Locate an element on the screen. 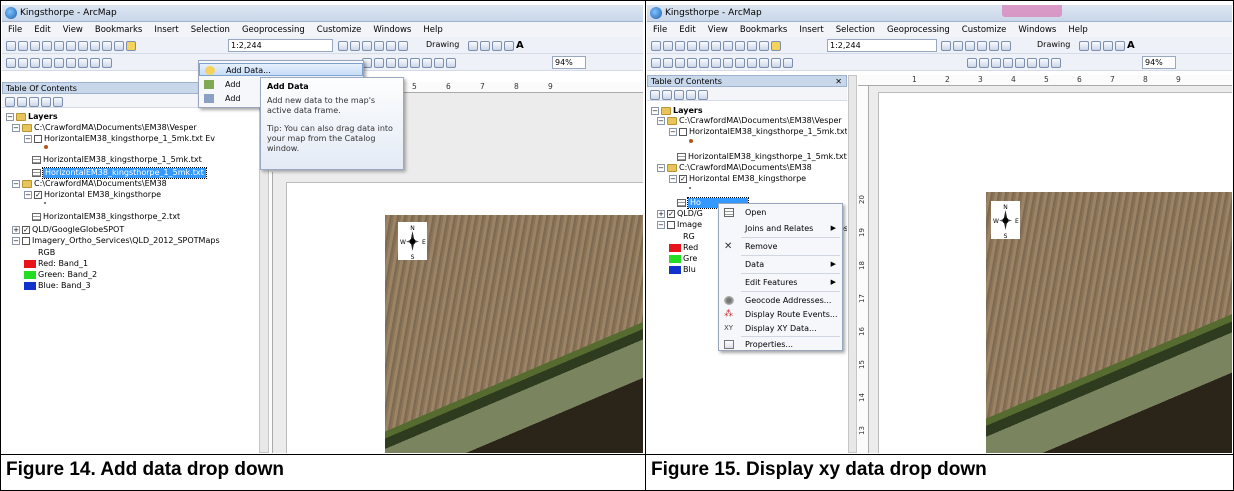  undo-icon is located at coordinates (752, 45).